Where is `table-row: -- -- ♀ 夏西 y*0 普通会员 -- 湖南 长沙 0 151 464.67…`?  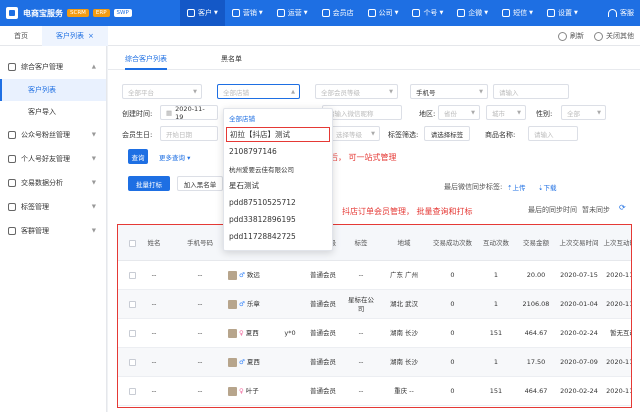 table-row: -- -- ♀ 夏西 y*0 普通会员 -- 湖南 长沙 0 151 464.67… is located at coordinates (374, 333).